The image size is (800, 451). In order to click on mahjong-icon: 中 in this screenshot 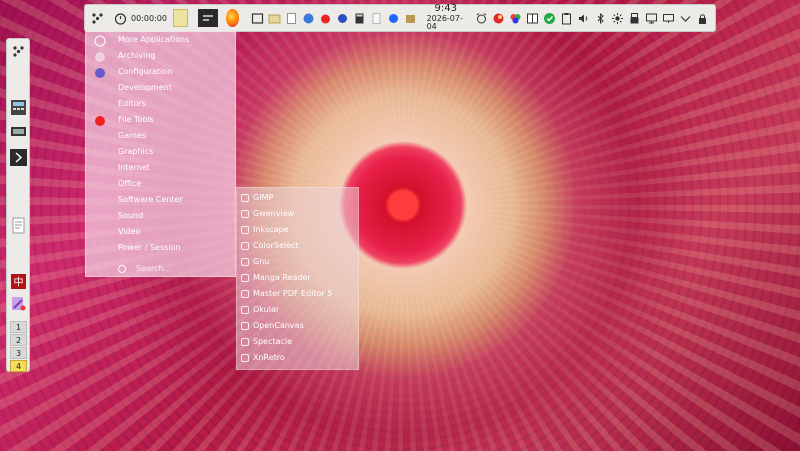, I will do `click(18, 281)`.